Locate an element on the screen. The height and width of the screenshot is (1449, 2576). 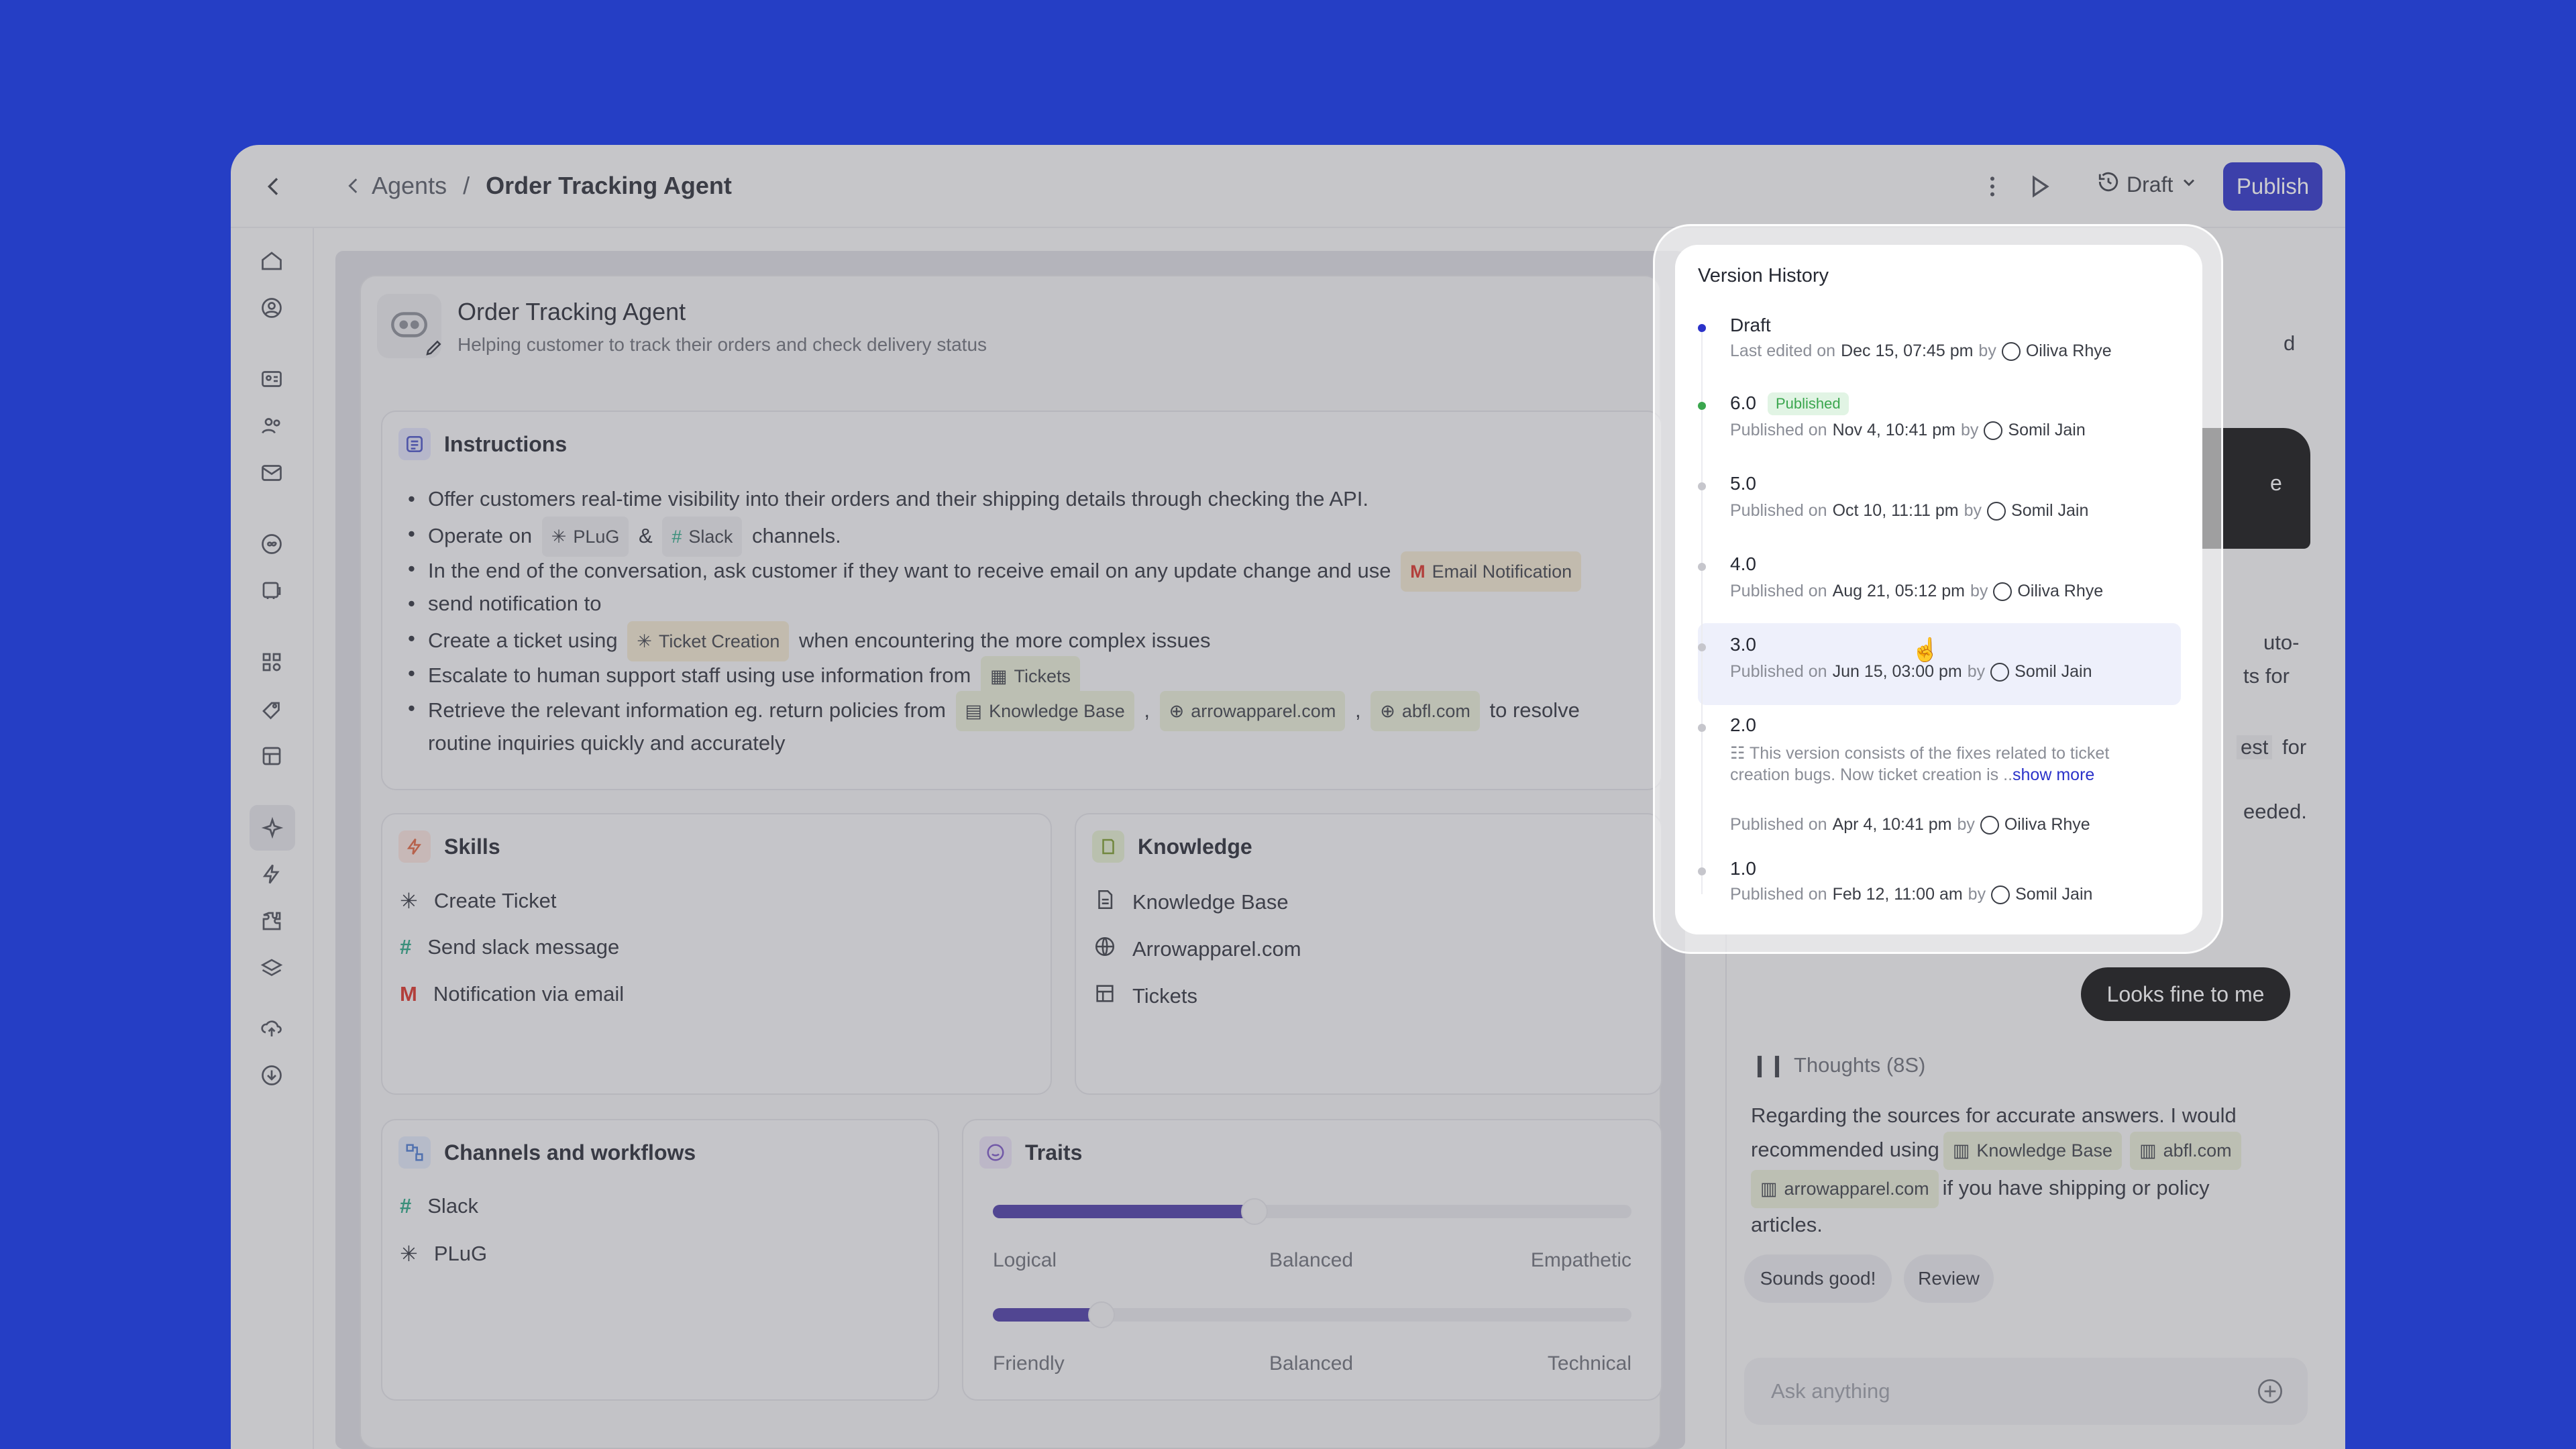
tickets-chip: ▦ Tickets is located at coordinates (1030, 676).